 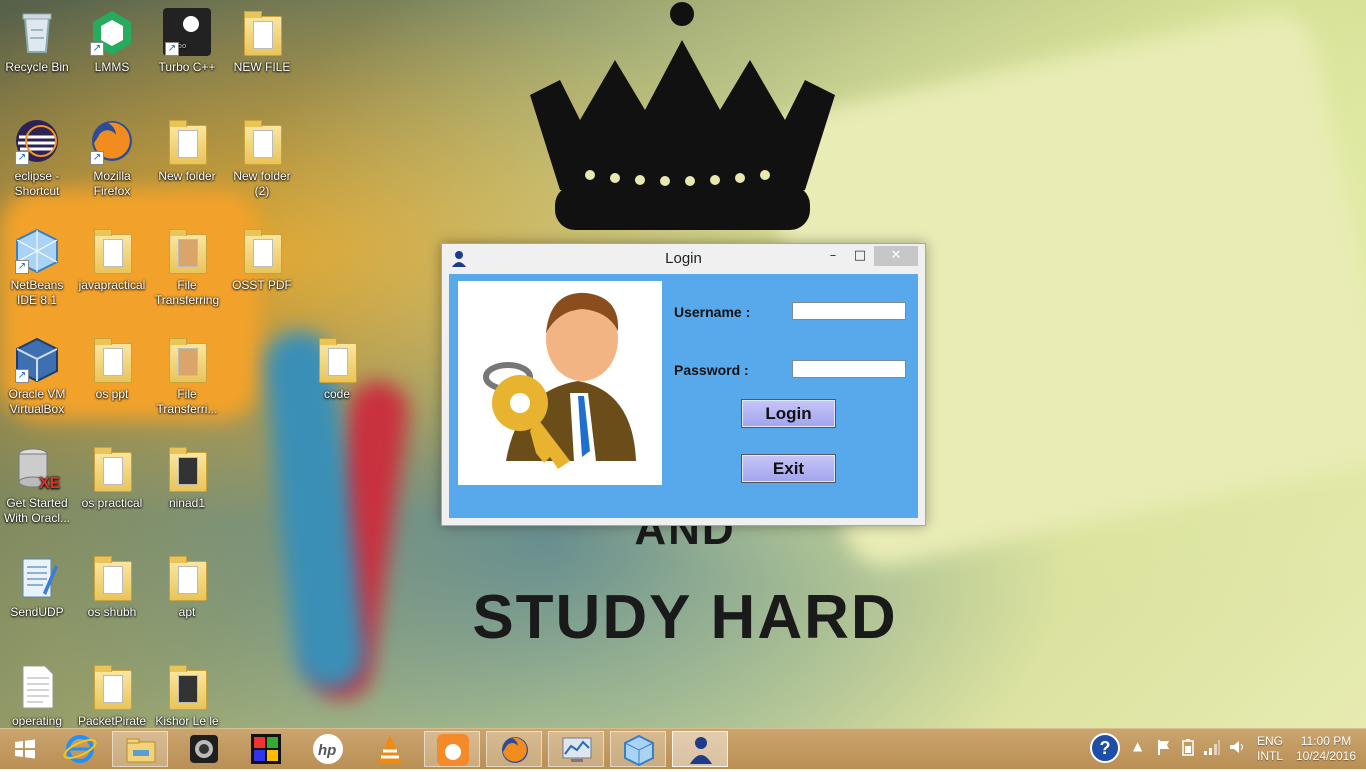 I want to click on minimize-button: –, so click(x=833, y=256).